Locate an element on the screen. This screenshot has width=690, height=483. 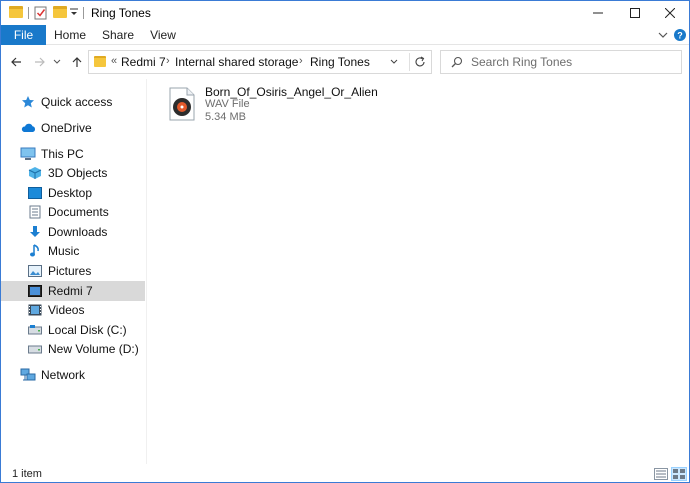
help-icon: ? is located at coordinates (680, 35).